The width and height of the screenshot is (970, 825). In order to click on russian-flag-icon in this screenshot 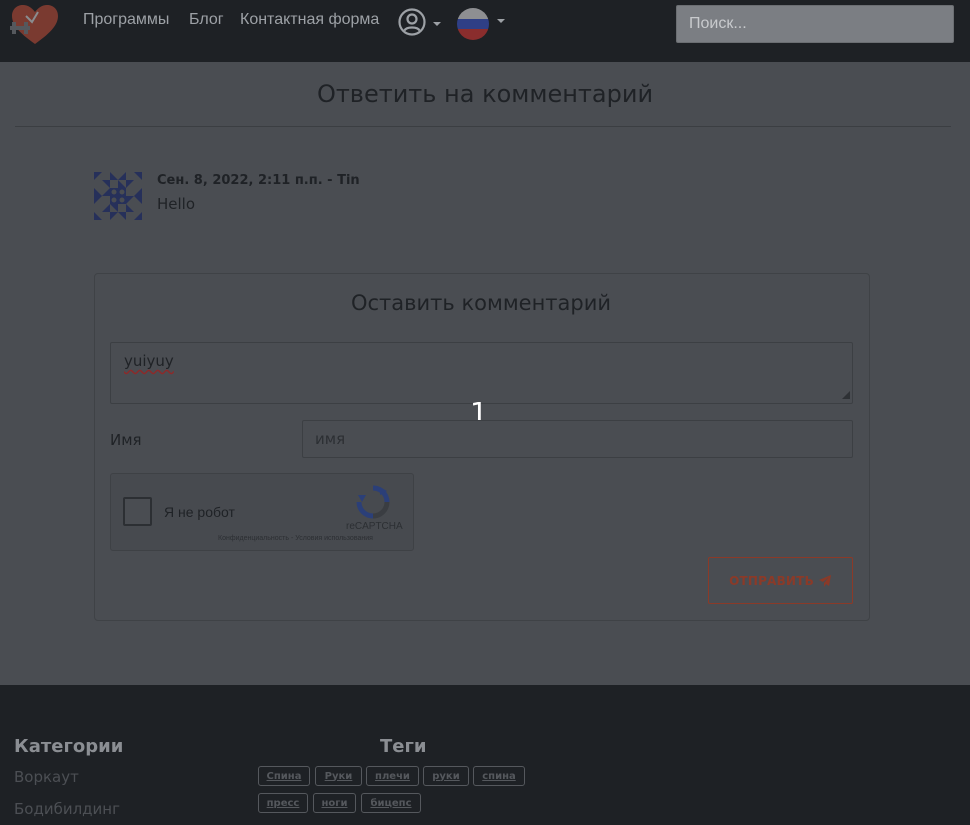, I will do `click(473, 24)`.